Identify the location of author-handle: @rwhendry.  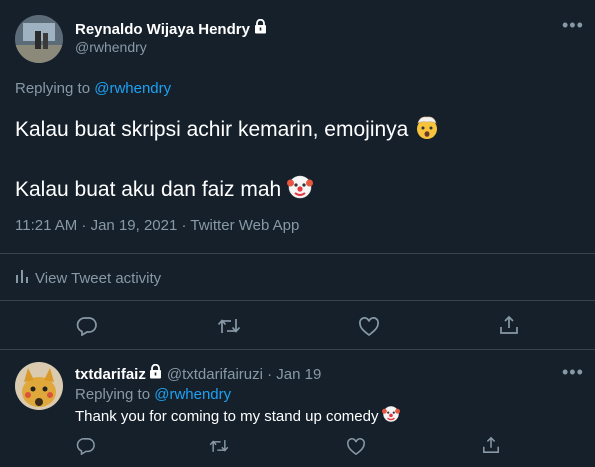
(111, 47).